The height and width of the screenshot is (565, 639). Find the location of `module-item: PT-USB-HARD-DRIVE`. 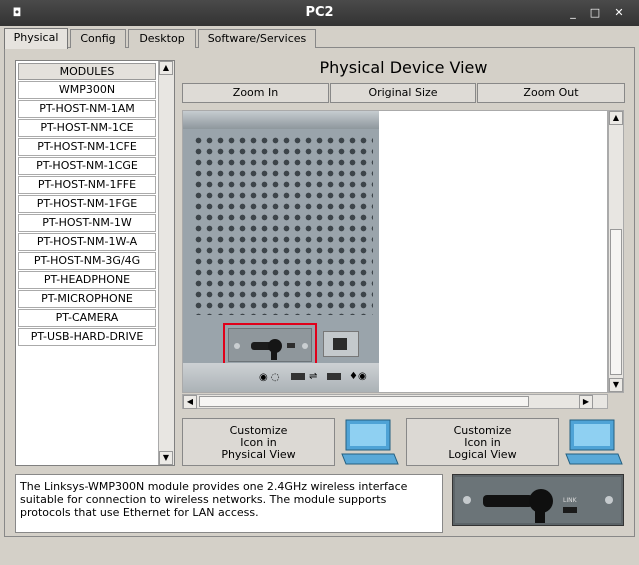

module-item: PT-USB-HARD-DRIVE is located at coordinates (87, 337).